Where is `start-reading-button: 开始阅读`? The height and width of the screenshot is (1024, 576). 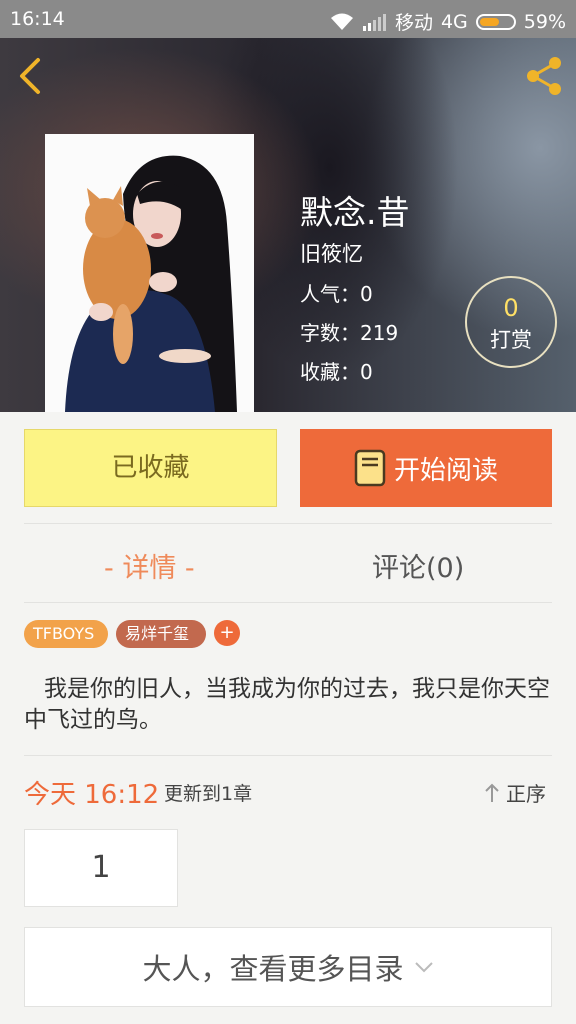
start-reading-button: 开始阅读 is located at coordinates (426, 468).